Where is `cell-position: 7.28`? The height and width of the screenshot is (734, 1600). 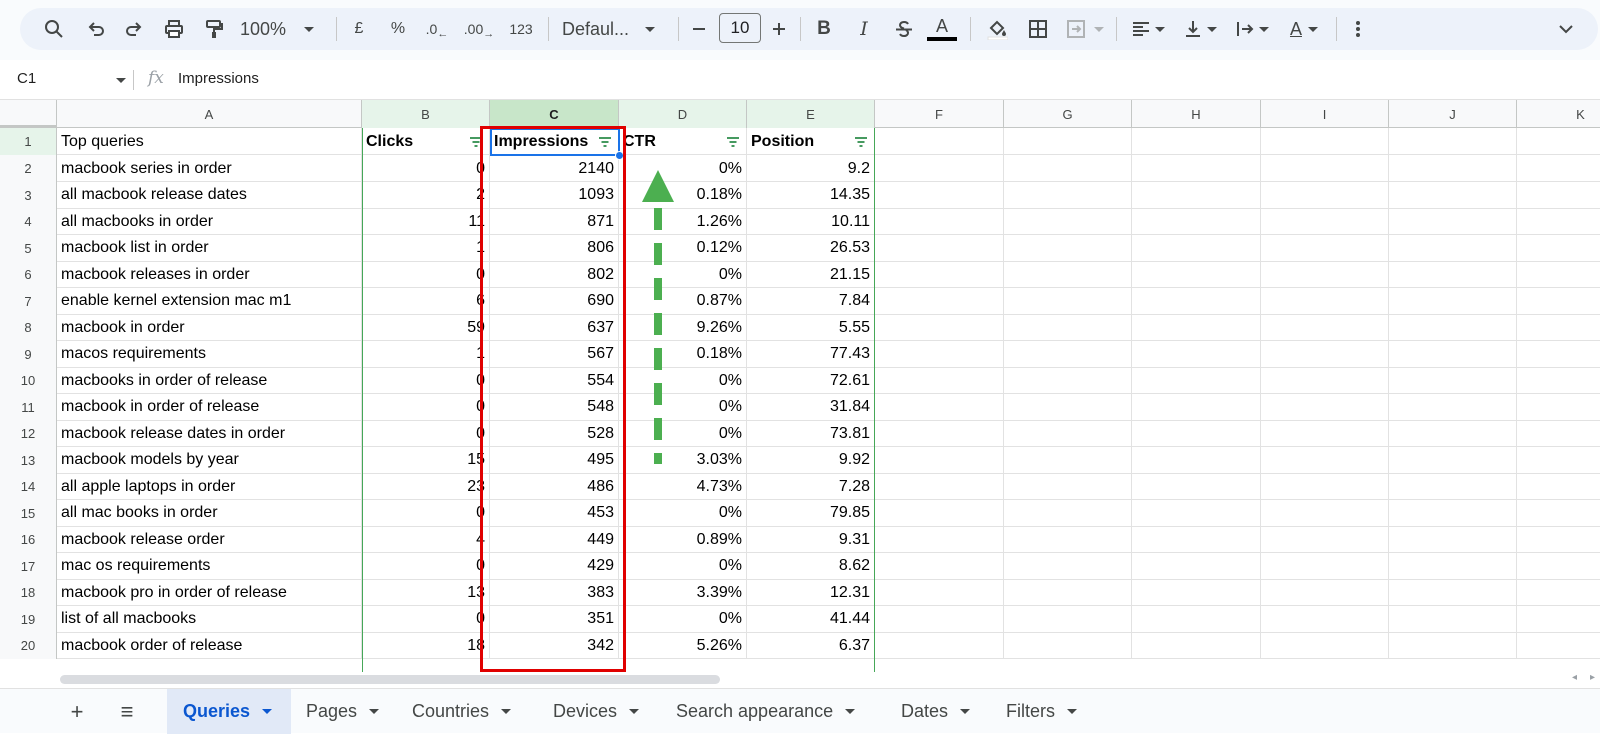 cell-position: 7.28 is located at coordinates (811, 486).